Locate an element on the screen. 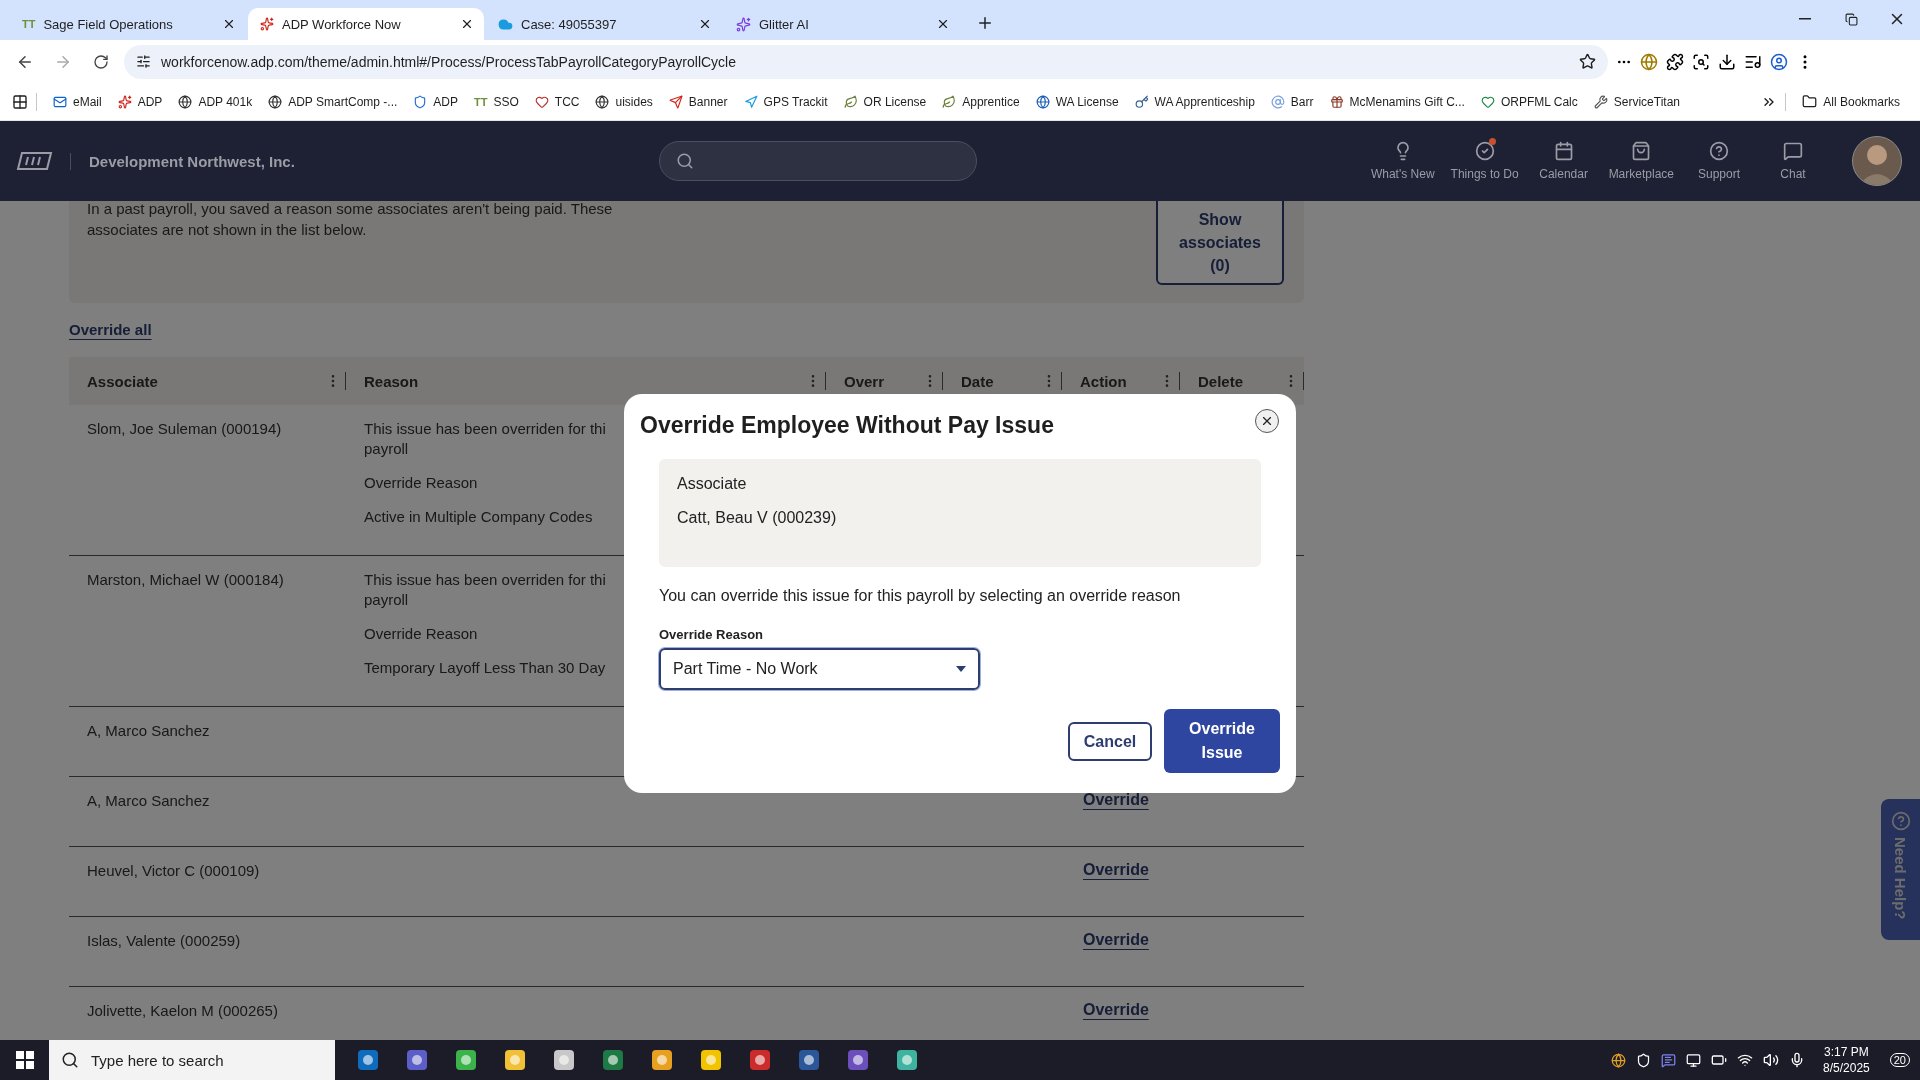 This screenshot has width=1920, height=1080. bookmark-link: uisides is located at coordinates (624, 101).